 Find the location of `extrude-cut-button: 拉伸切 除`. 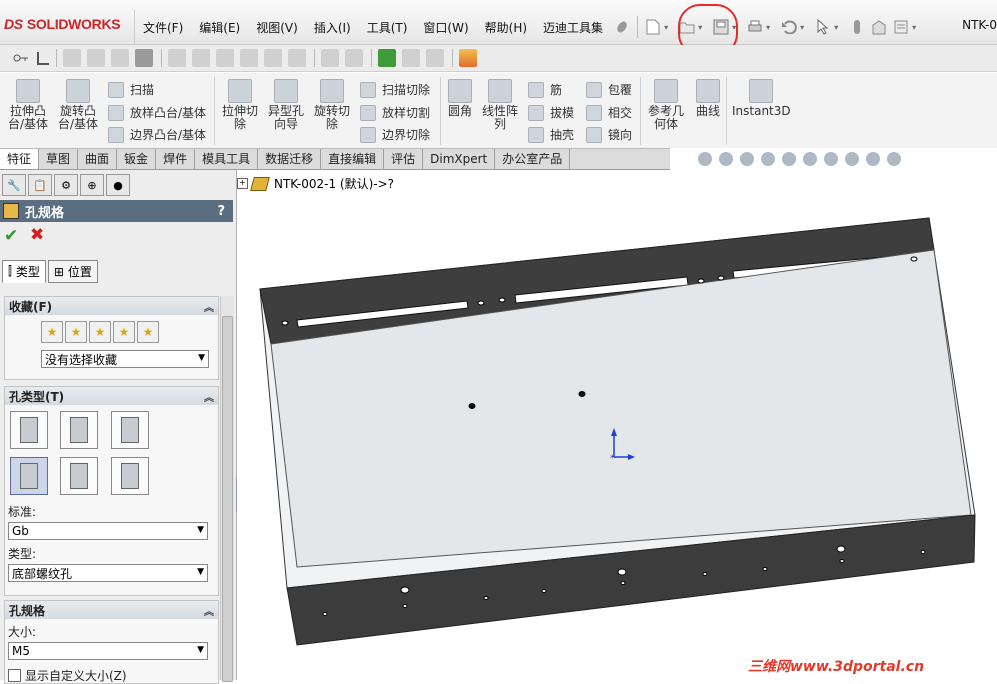

extrude-cut-button: 拉伸切 除 is located at coordinates (240, 105).